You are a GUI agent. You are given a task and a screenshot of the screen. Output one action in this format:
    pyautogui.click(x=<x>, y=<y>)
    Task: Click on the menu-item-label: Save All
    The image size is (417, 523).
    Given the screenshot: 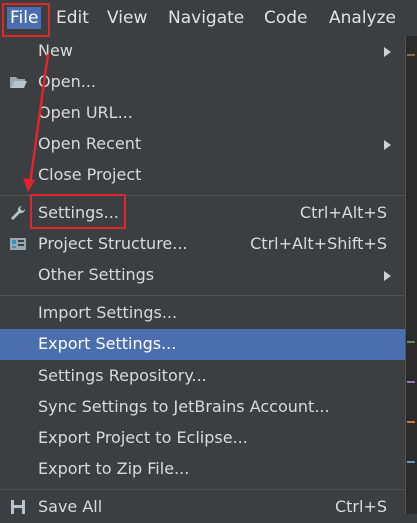 What is the action you would take?
    pyautogui.click(x=70, y=506)
    